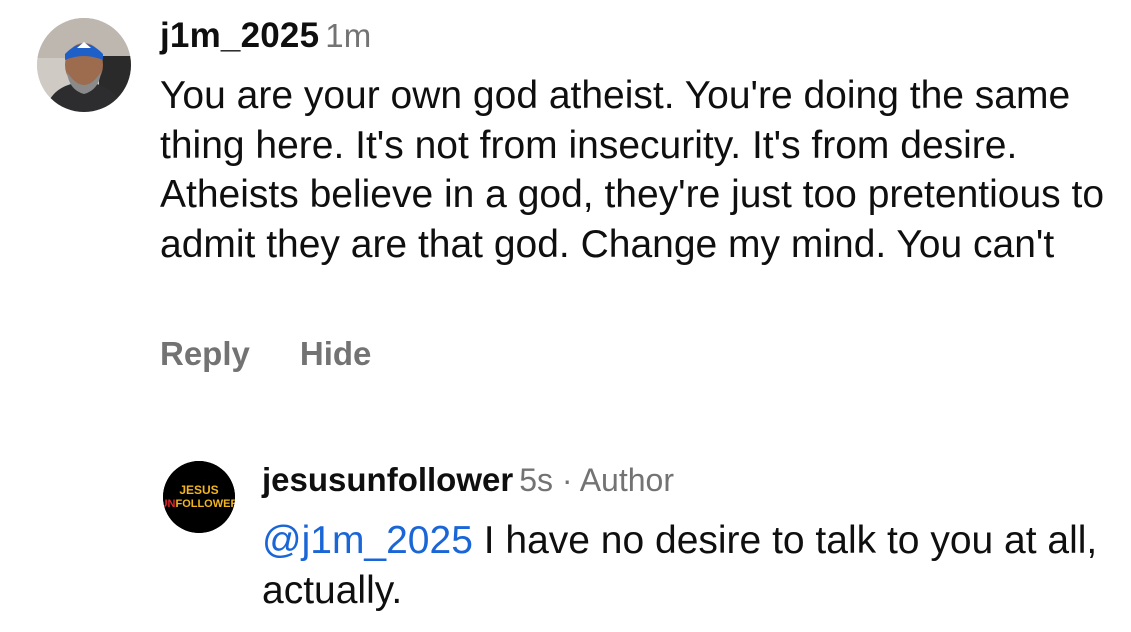 The image size is (1131, 632). What do you see at coordinates (626, 480) in the screenshot?
I see `author-badge: Author` at bounding box center [626, 480].